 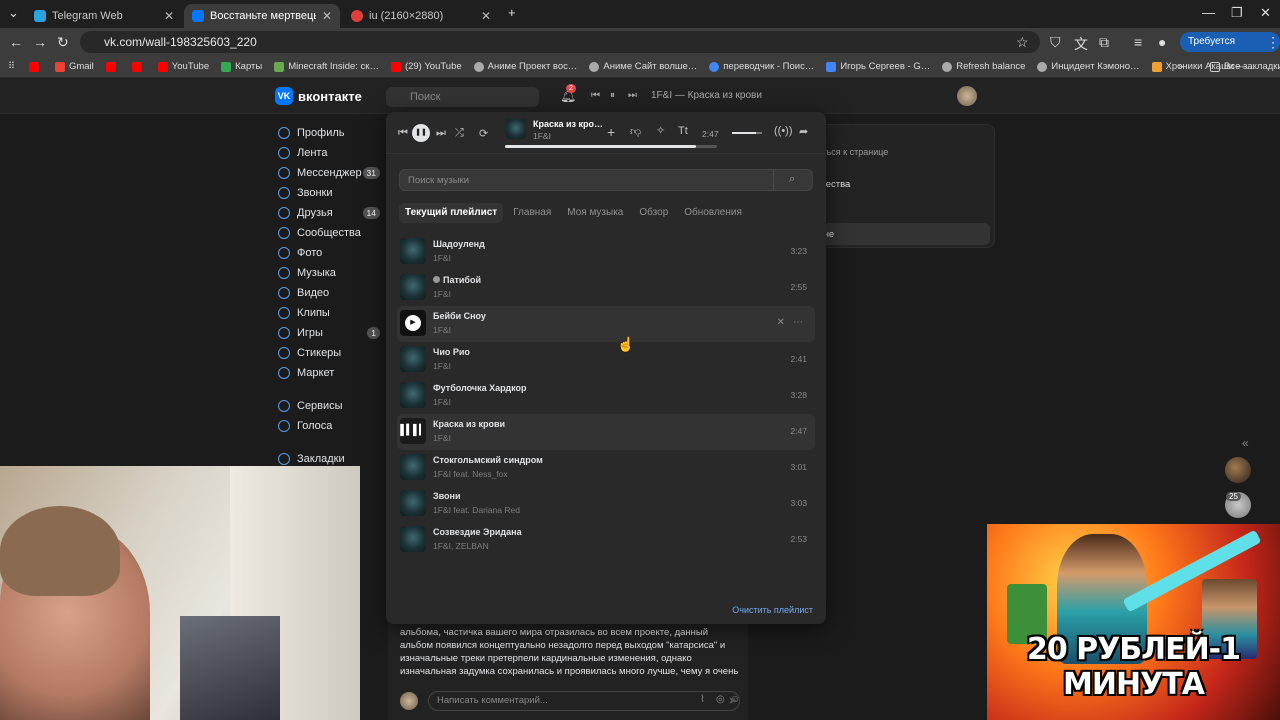 I want to click on tab-current-playlist: Текущий плейлист, so click(x=451, y=213).